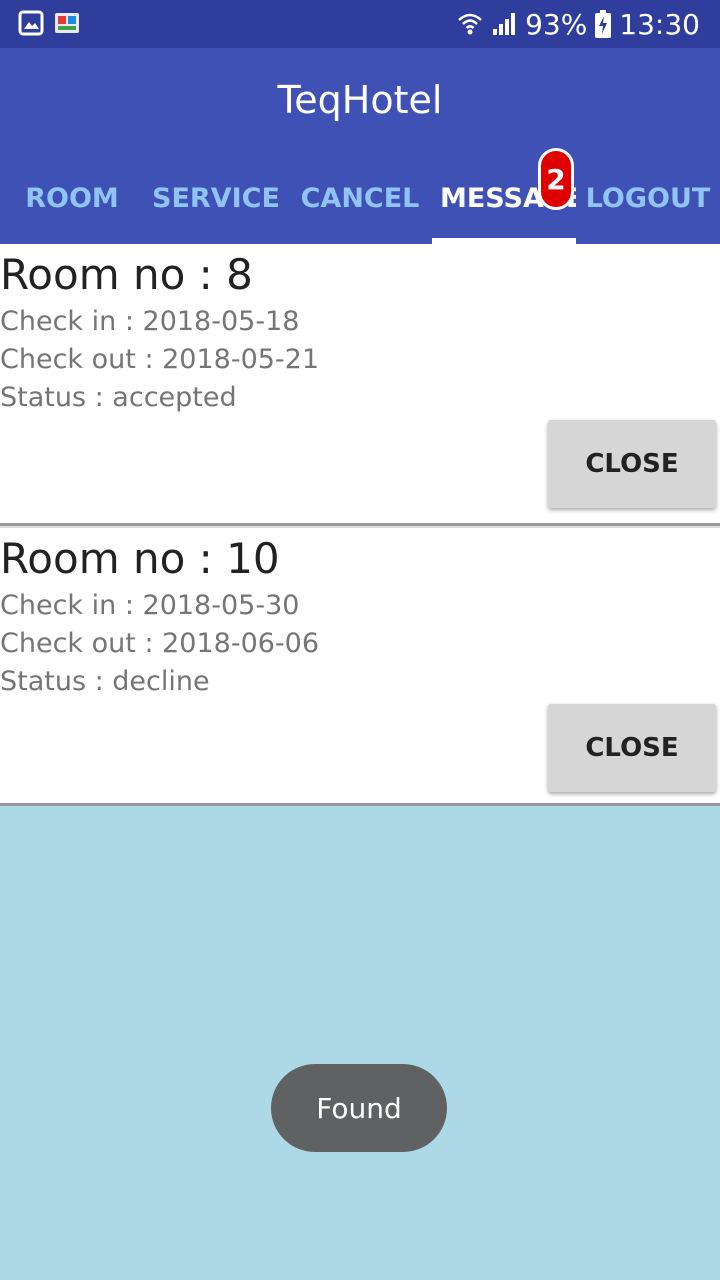 The width and height of the screenshot is (720, 1280). Describe the element at coordinates (31, 23) in the screenshot. I see `gallery-icon` at that location.